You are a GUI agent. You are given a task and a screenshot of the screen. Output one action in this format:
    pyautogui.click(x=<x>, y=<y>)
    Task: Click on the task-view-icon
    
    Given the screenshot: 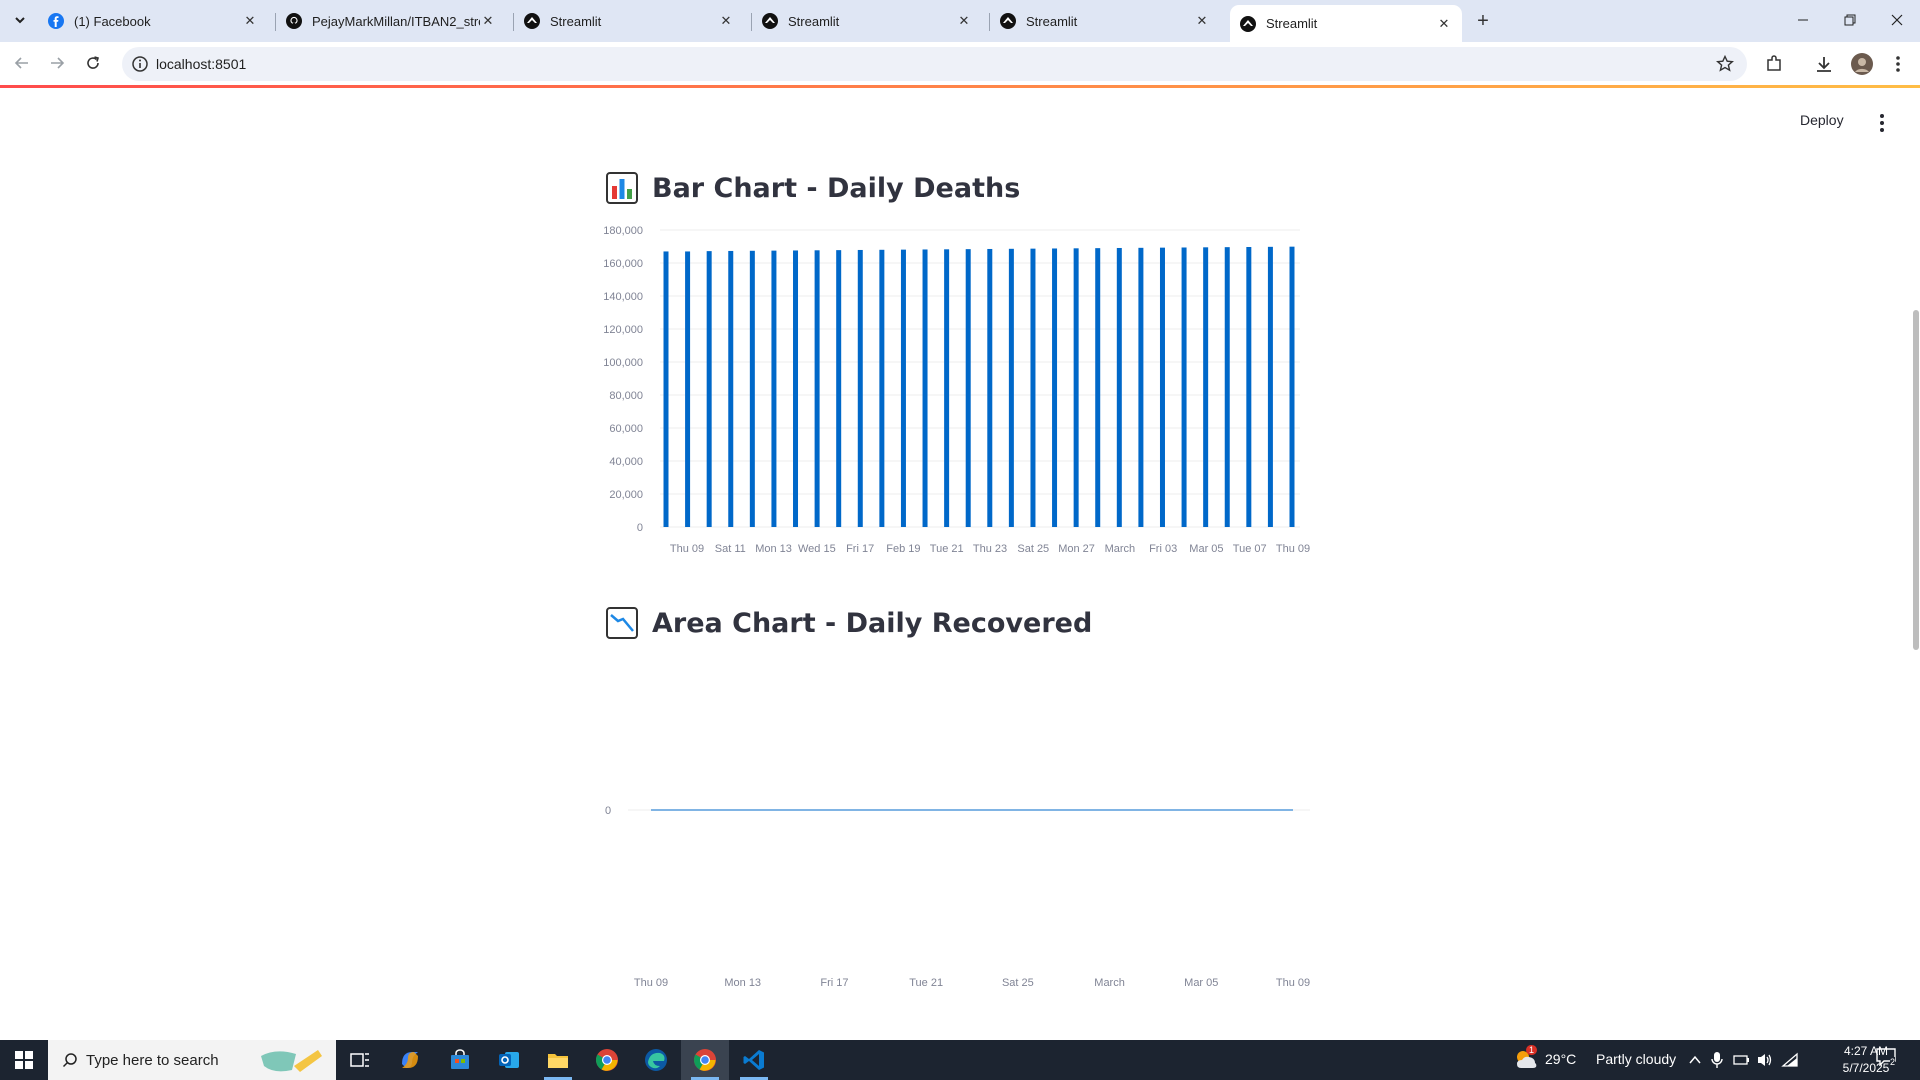 What is the action you would take?
    pyautogui.click(x=359, y=1060)
    